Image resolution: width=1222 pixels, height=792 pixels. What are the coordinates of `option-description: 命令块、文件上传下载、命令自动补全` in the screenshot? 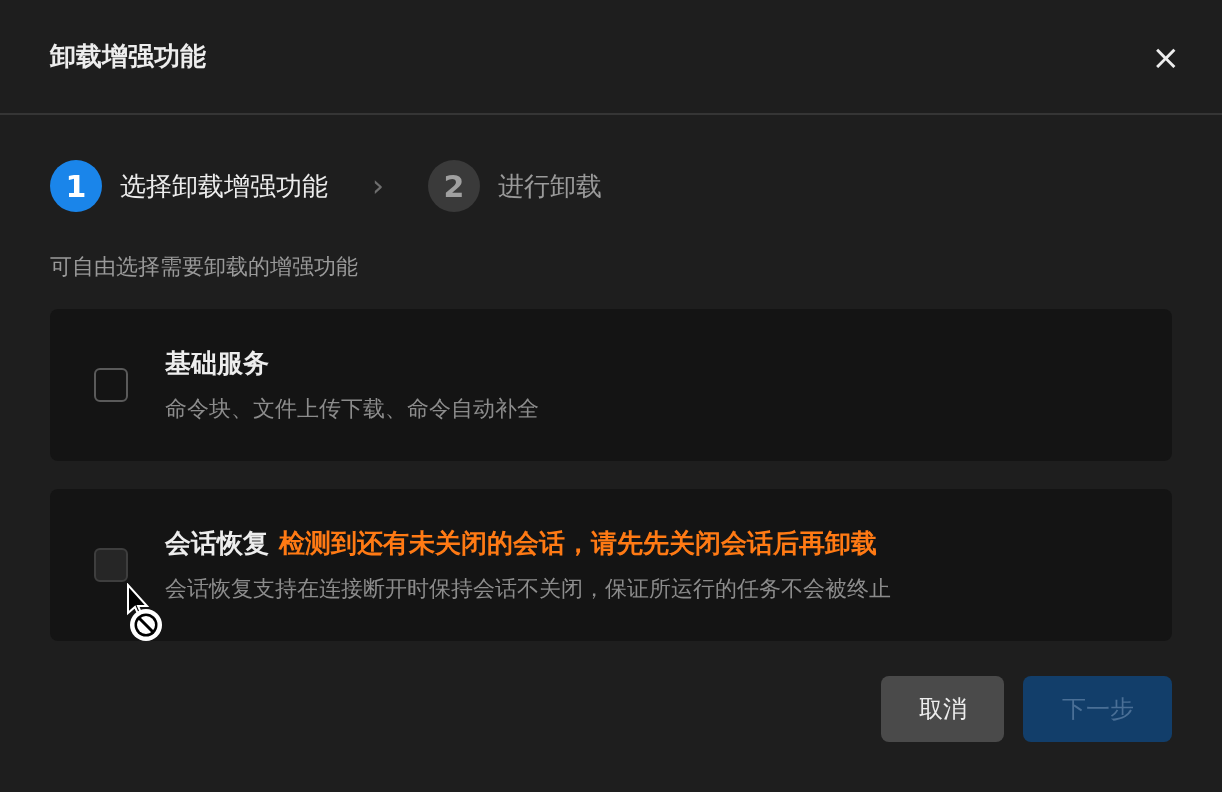 It's located at (352, 409).